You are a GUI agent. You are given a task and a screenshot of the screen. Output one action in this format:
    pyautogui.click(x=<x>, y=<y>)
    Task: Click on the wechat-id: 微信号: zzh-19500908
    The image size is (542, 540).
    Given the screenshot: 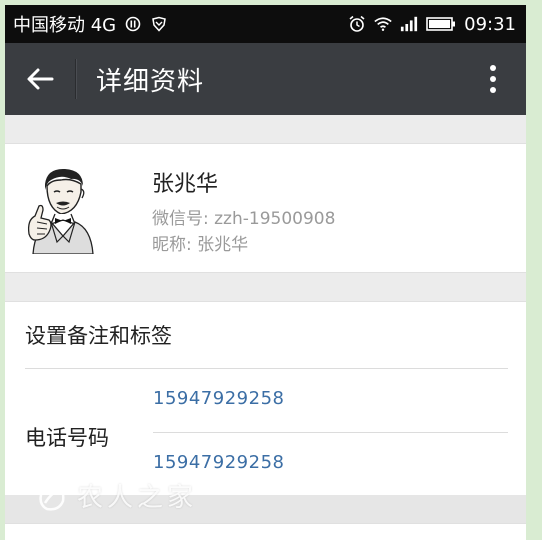 What is the action you would take?
    pyautogui.click(x=244, y=219)
    